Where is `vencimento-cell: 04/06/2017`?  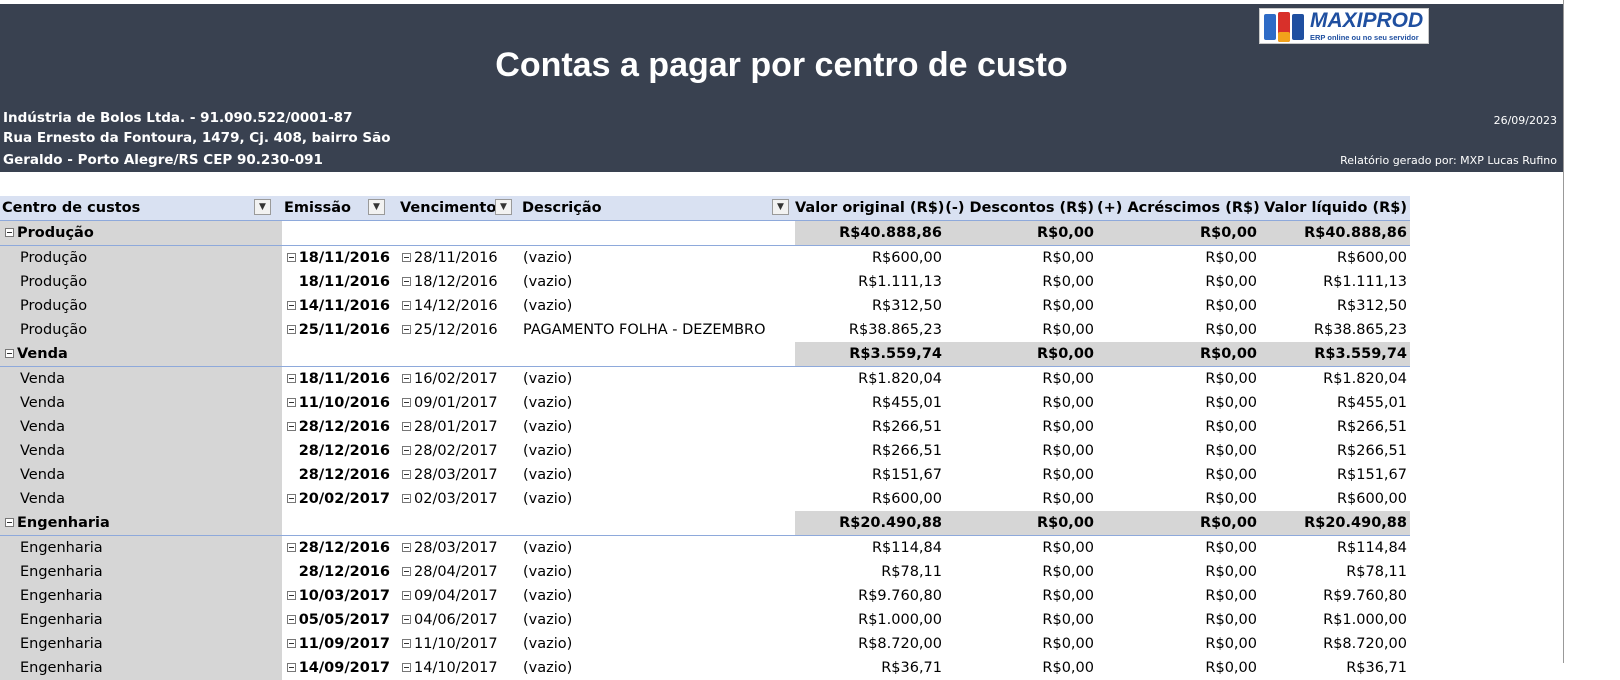
vencimento-cell: 04/06/2017 is located at coordinates (459, 620).